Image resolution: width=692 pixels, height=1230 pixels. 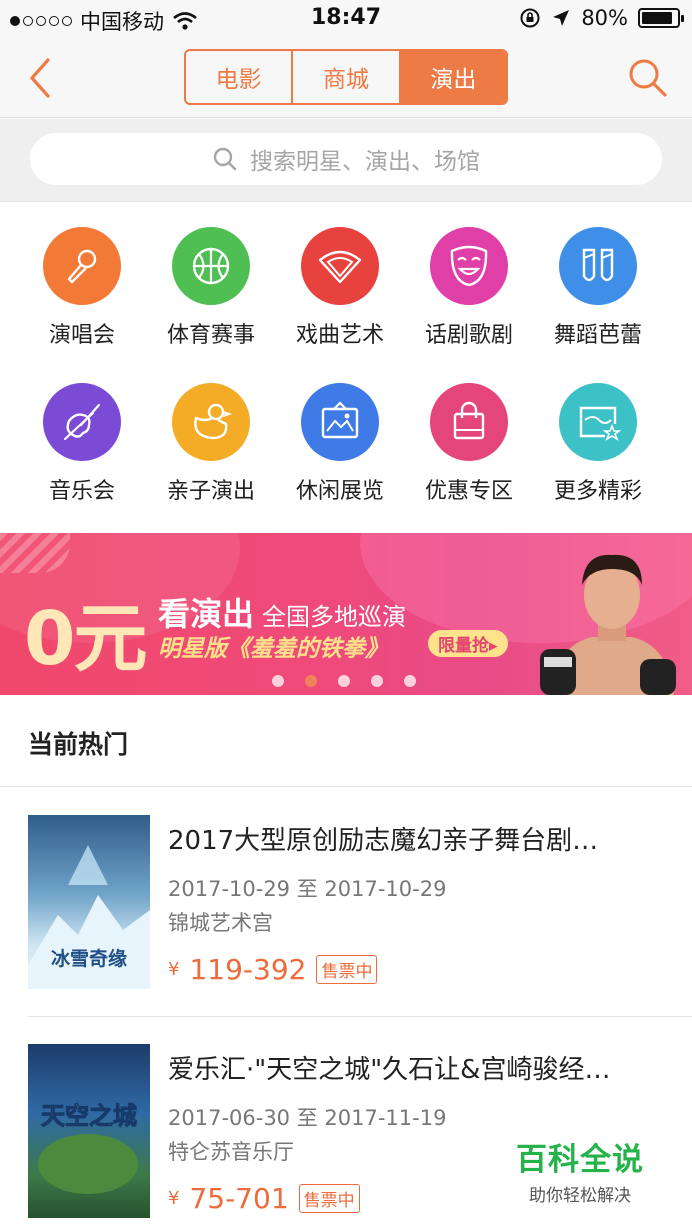 What do you see at coordinates (210, 335) in the screenshot?
I see `category-label: 体育赛事` at bounding box center [210, 335].